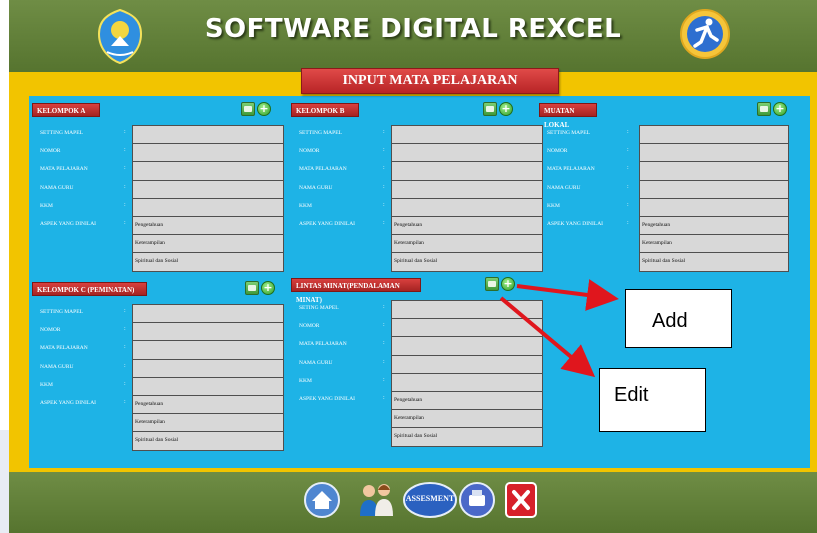 The height and width of the screenshot is (533, 817). I want to click on close-button, so click(521, 500).